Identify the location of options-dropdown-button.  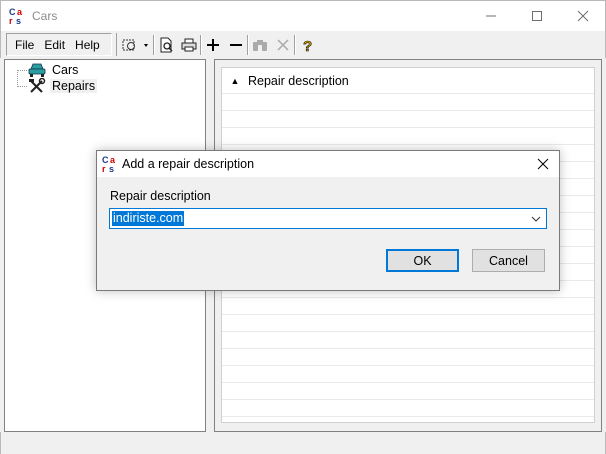
(135, 45).